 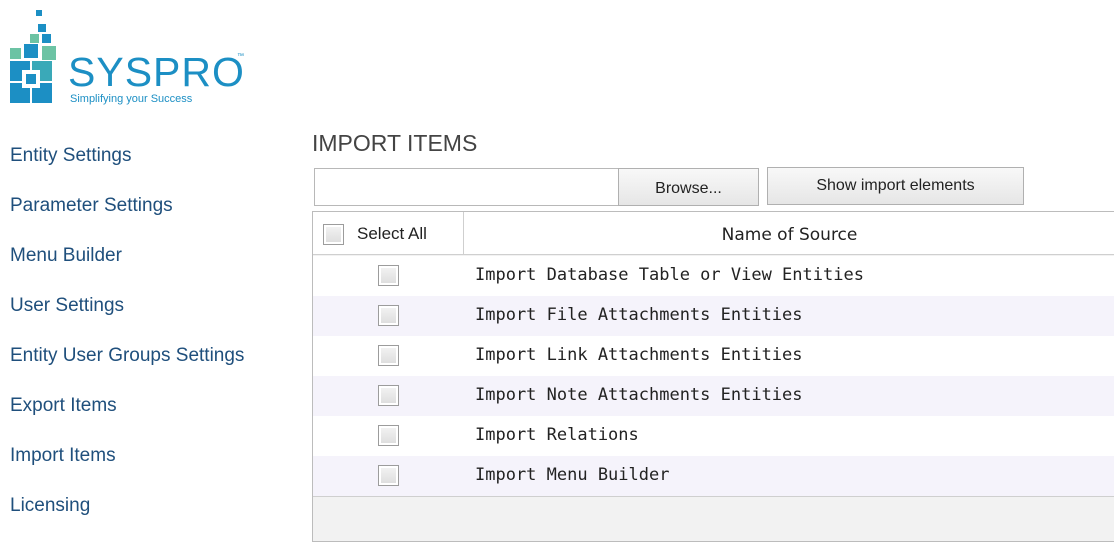 I want to click on show-import-elements-button: Show import elements, so click(x=895, y=186).